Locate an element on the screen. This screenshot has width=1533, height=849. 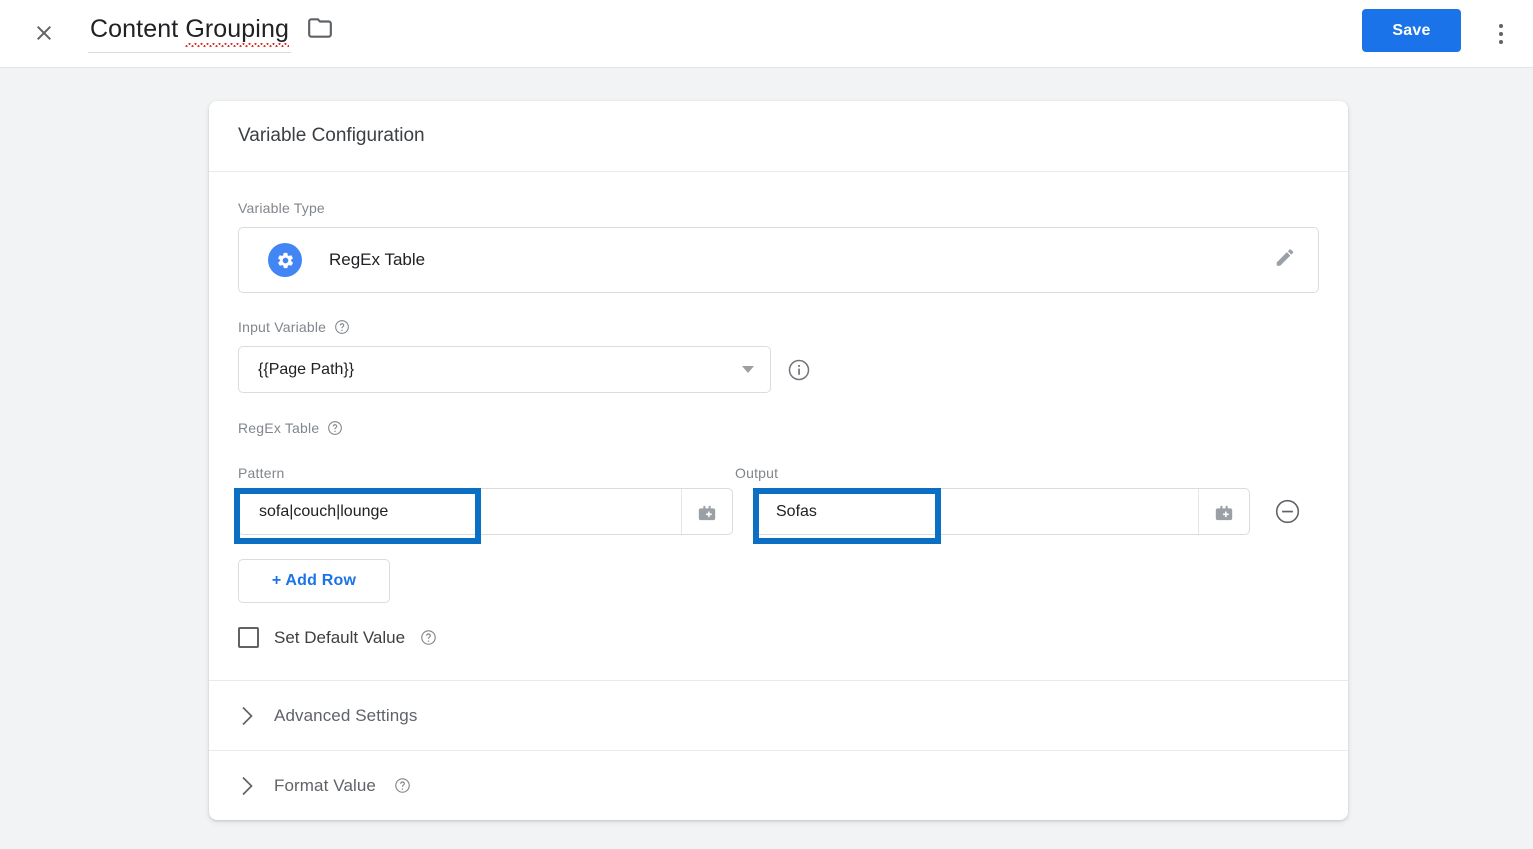
top-app-bar: Content Grouping Save is located at coordinates (766, 34).